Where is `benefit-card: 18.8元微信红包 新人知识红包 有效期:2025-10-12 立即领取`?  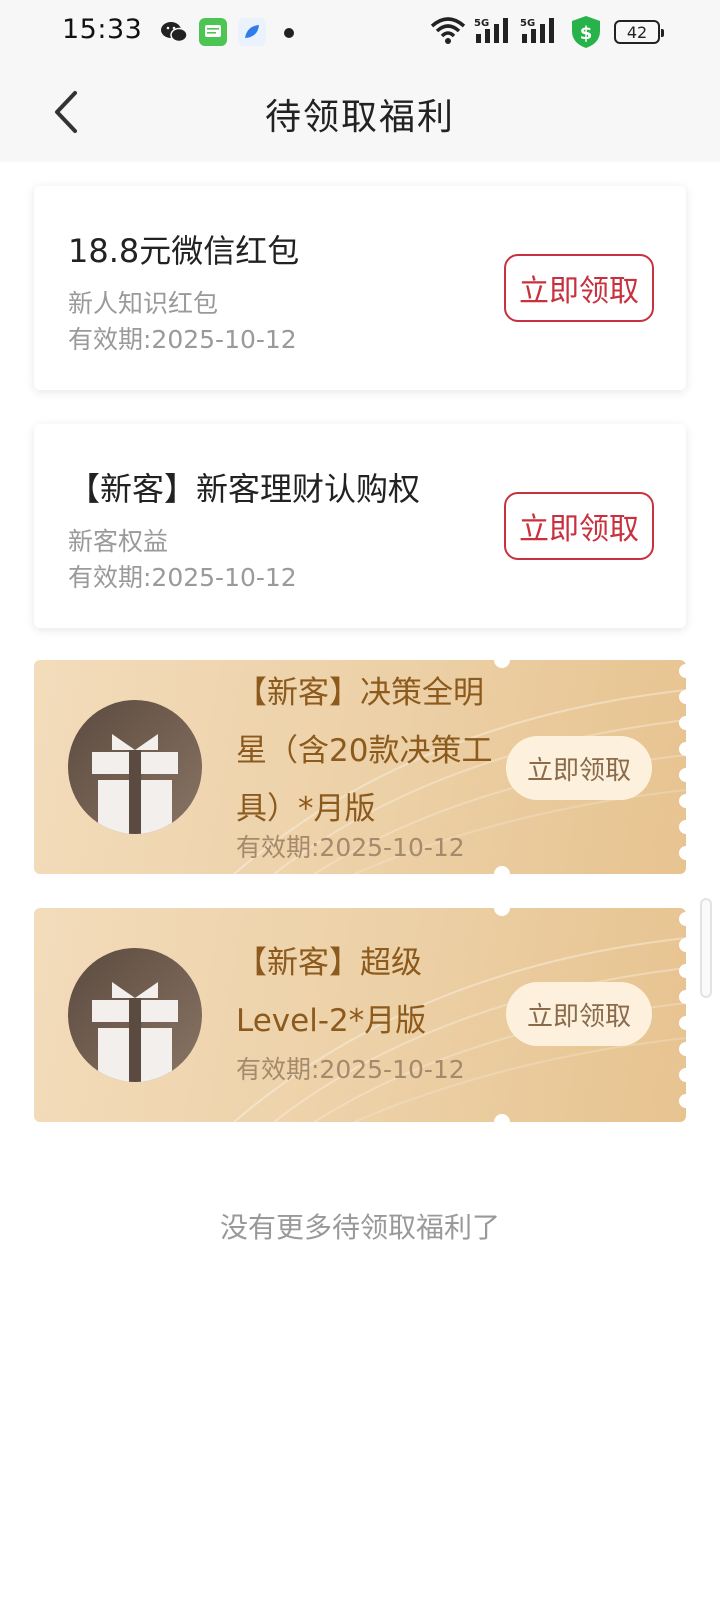
benefit-card: 18.8元微信红包 新人知识红包 有效期:2025-10-12 立即领取 is located at coordinates (360, 288).